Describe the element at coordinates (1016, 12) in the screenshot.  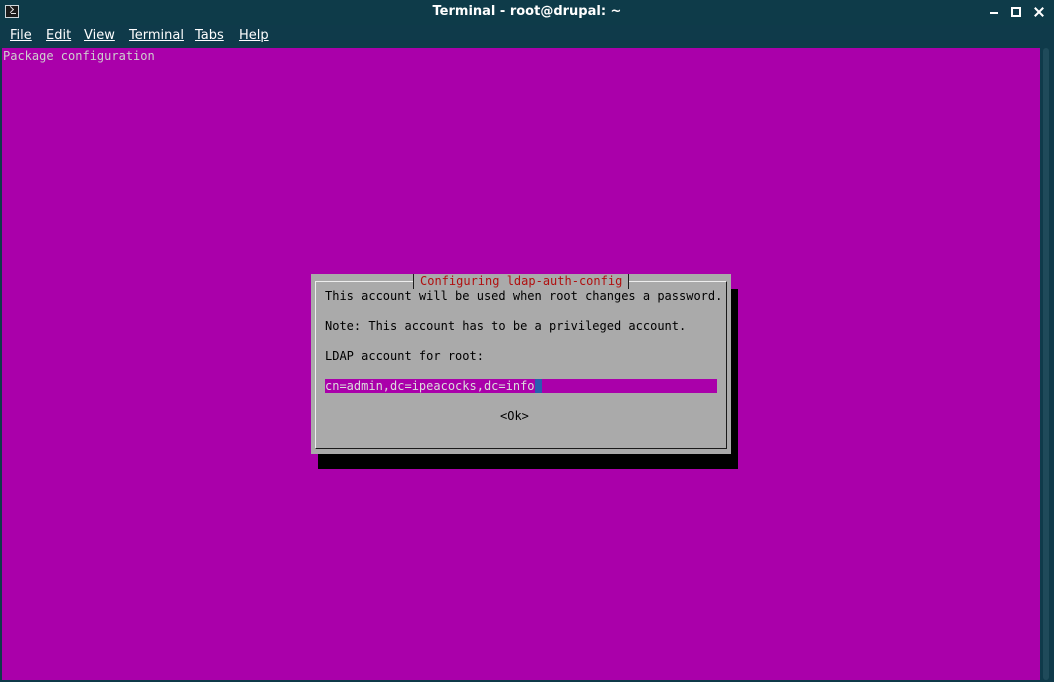
I see `maximize-icon` at that location.